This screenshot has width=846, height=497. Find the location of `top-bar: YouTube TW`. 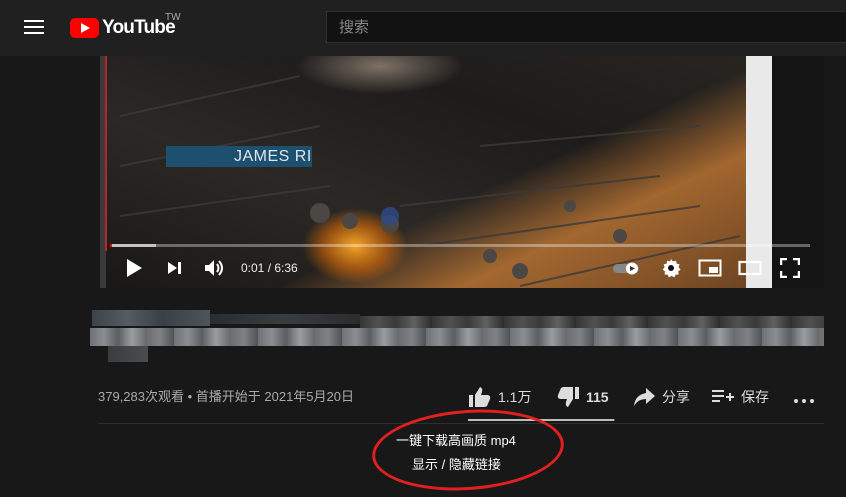

top-bar: YouTube TW is located at coordinates (423, 28).